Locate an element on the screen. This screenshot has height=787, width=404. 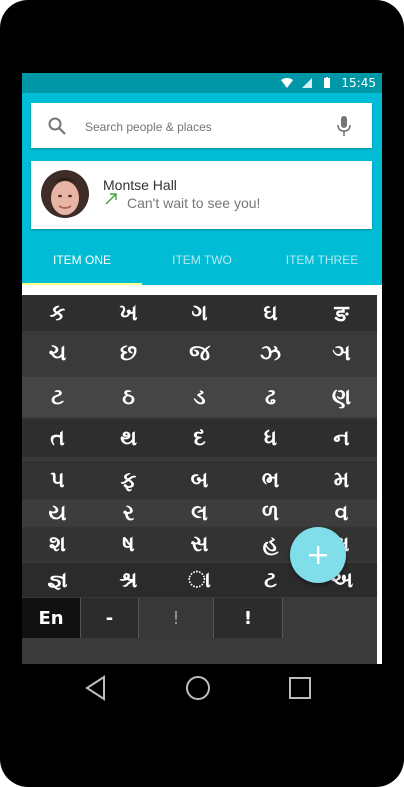
key: ન is located at coordinates (341, 438).